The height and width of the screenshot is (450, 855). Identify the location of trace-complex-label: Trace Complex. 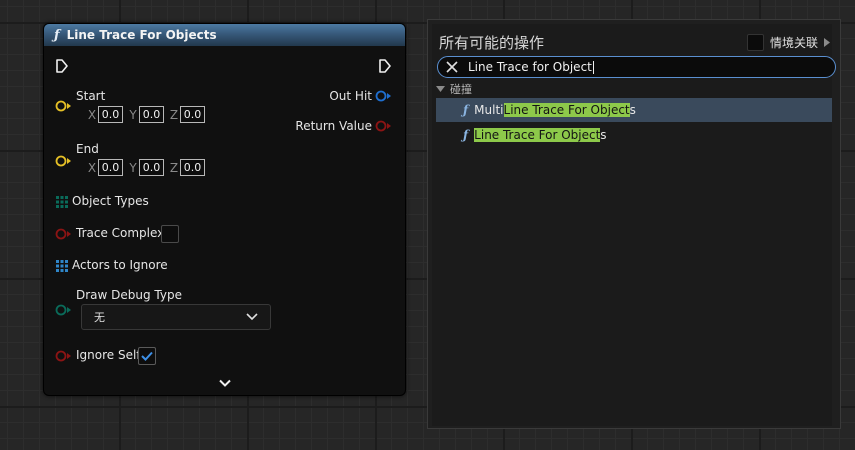
(120, 233).